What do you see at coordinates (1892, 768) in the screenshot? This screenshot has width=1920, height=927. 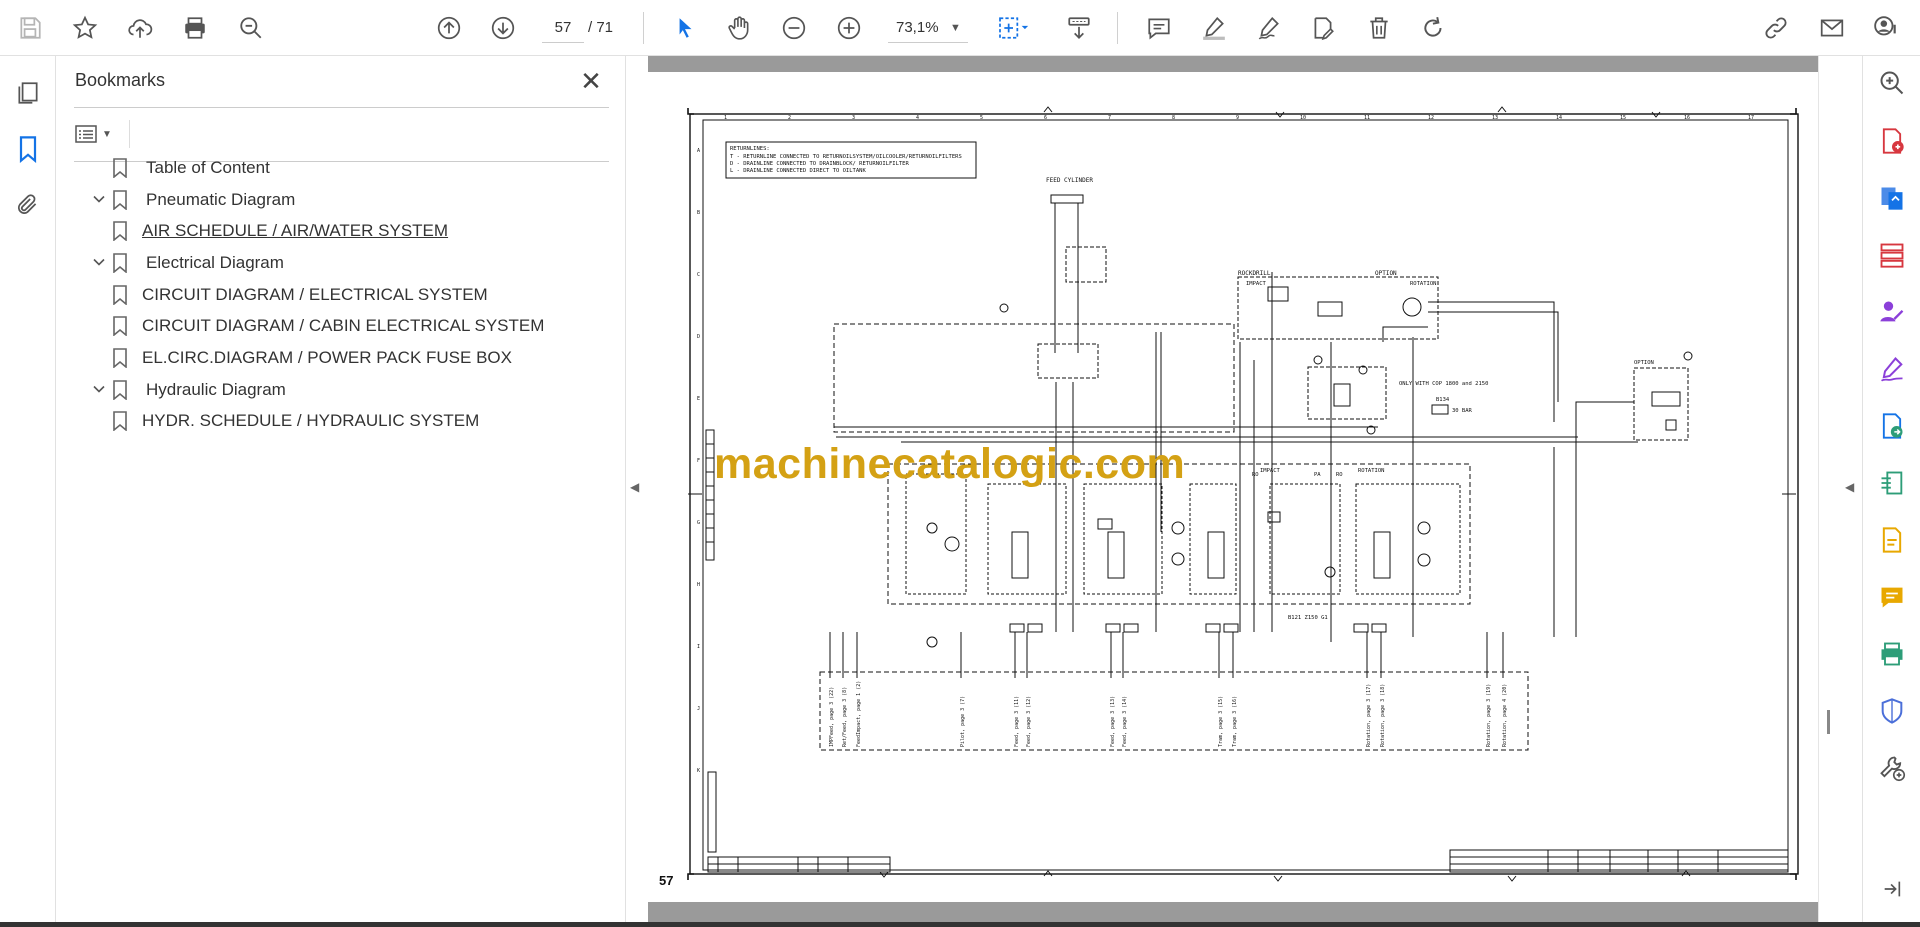 I see `more-tools-icon` at bounding box center [1892, 768].